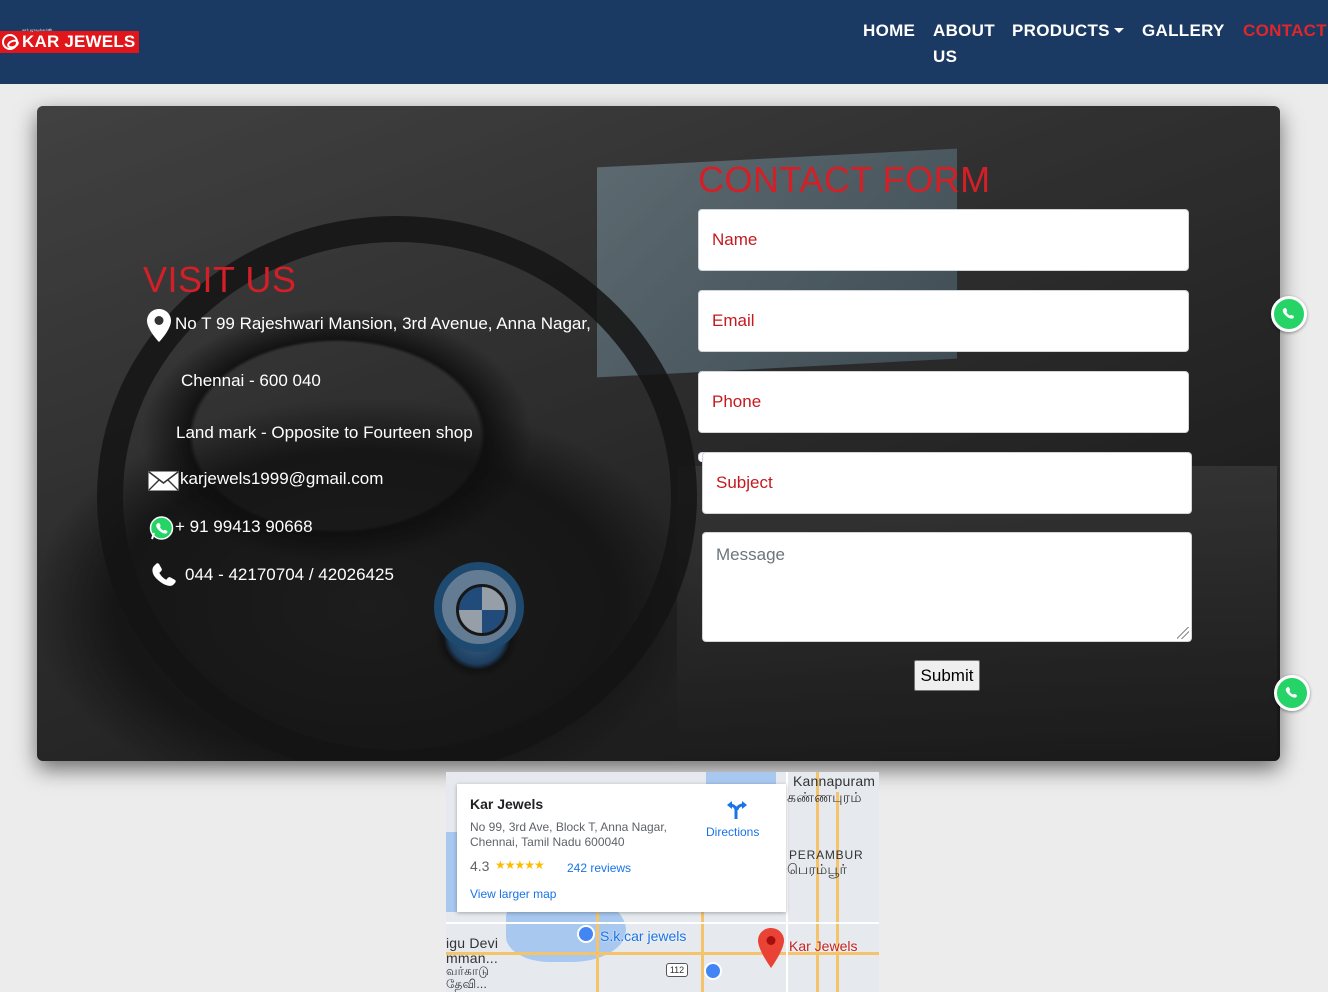 Image resolution: width=1328 pixels, height=992 pixels. I want to click on ring-icon, so click(10, 42).